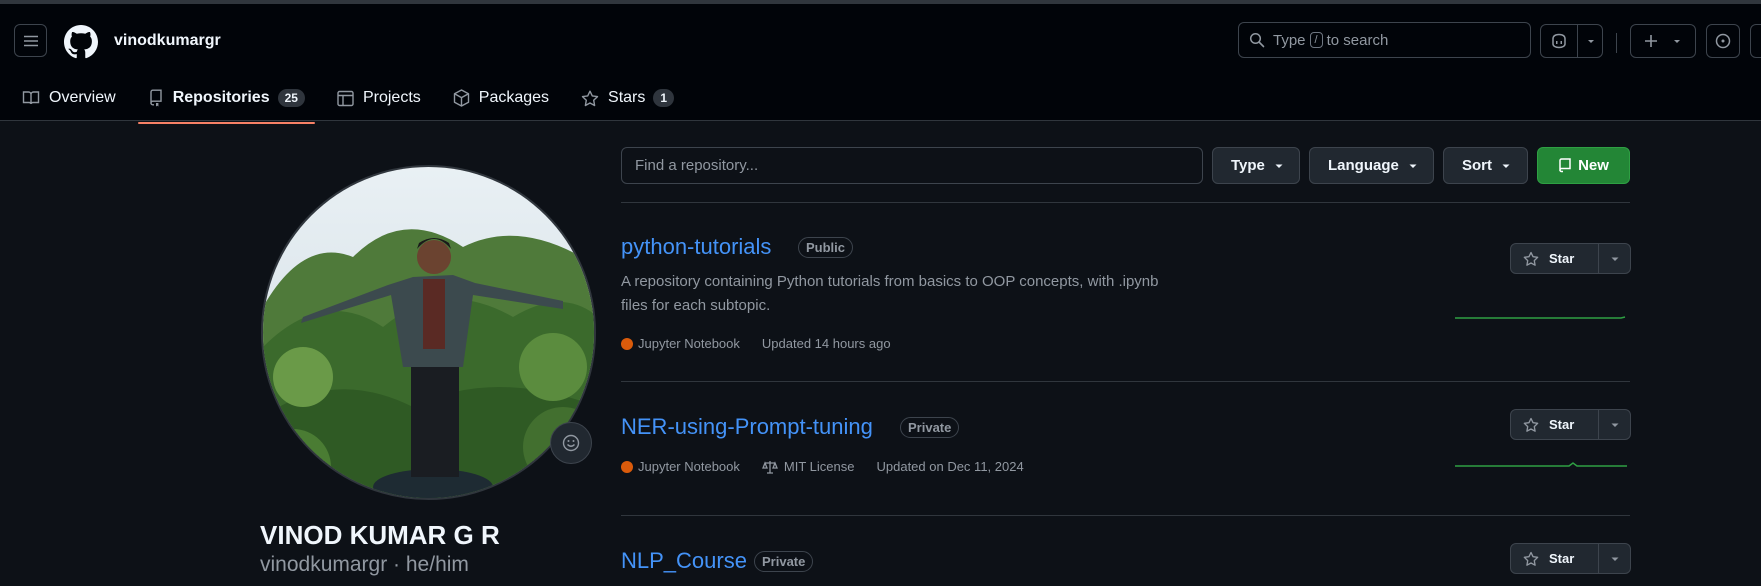  What do you see at coordinates (1363, 165) in the screenshot?
I see `language-filter-label: Language` at bounding box center [1363, 165].